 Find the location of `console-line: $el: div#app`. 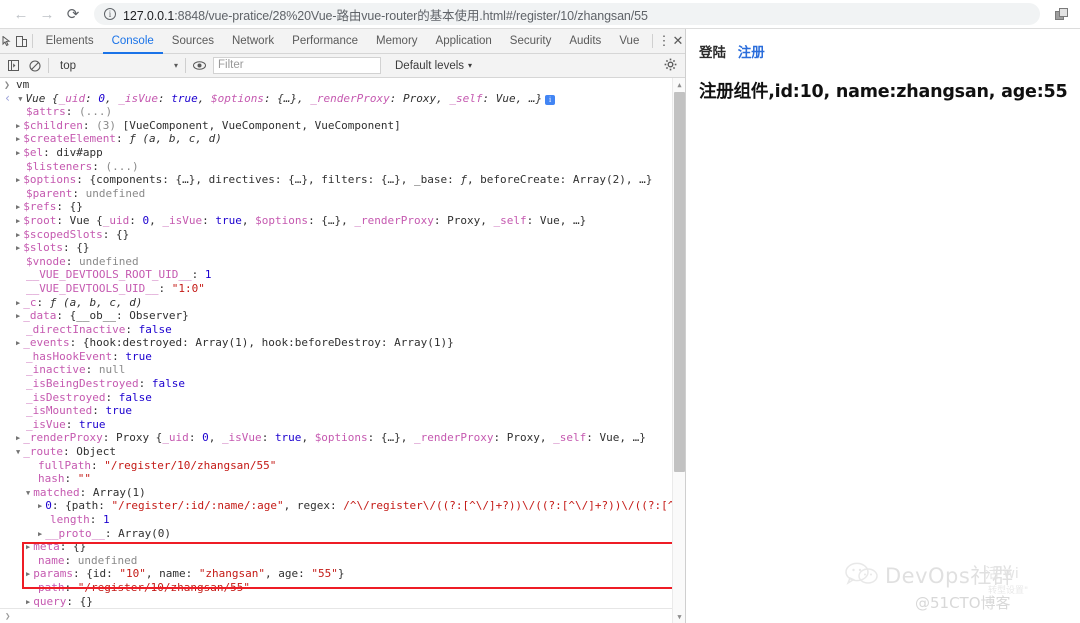

console-line: $el: div#app is located at coordinates (336, 153).